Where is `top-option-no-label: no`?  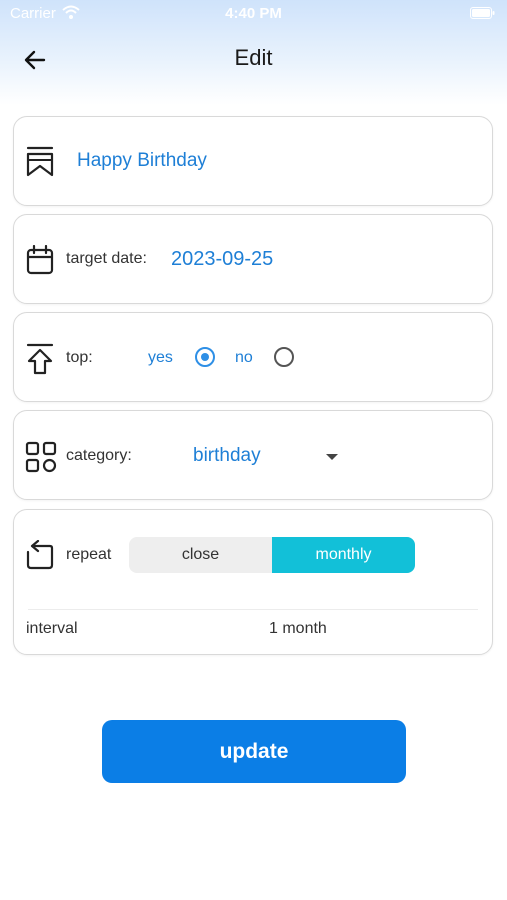
top-option-no-label: no is located at coordinates (244, 358).